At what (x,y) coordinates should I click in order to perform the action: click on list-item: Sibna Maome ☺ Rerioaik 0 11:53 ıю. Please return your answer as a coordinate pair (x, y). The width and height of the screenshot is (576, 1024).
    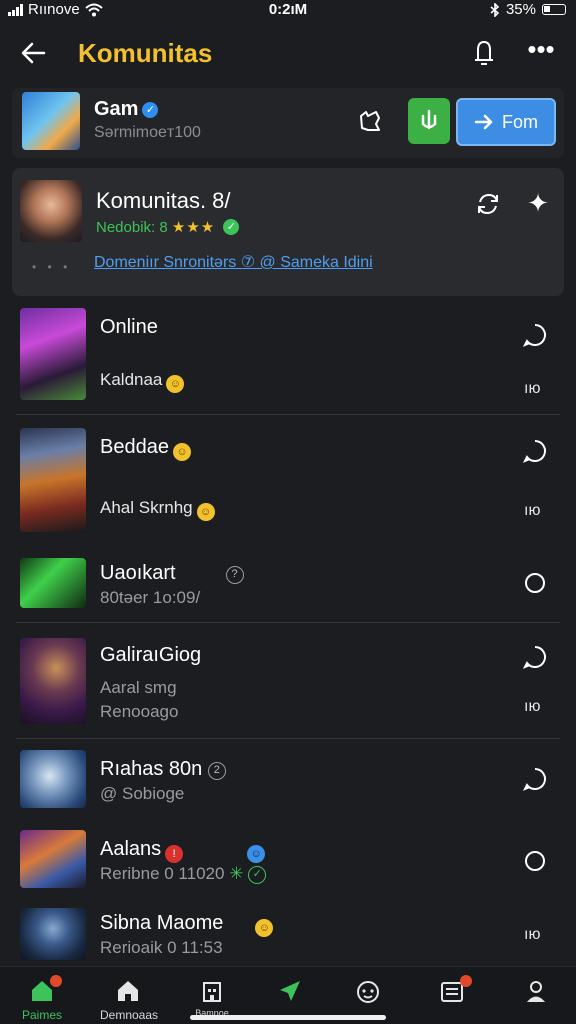
    Looking at the image, I should click on (288, 935).